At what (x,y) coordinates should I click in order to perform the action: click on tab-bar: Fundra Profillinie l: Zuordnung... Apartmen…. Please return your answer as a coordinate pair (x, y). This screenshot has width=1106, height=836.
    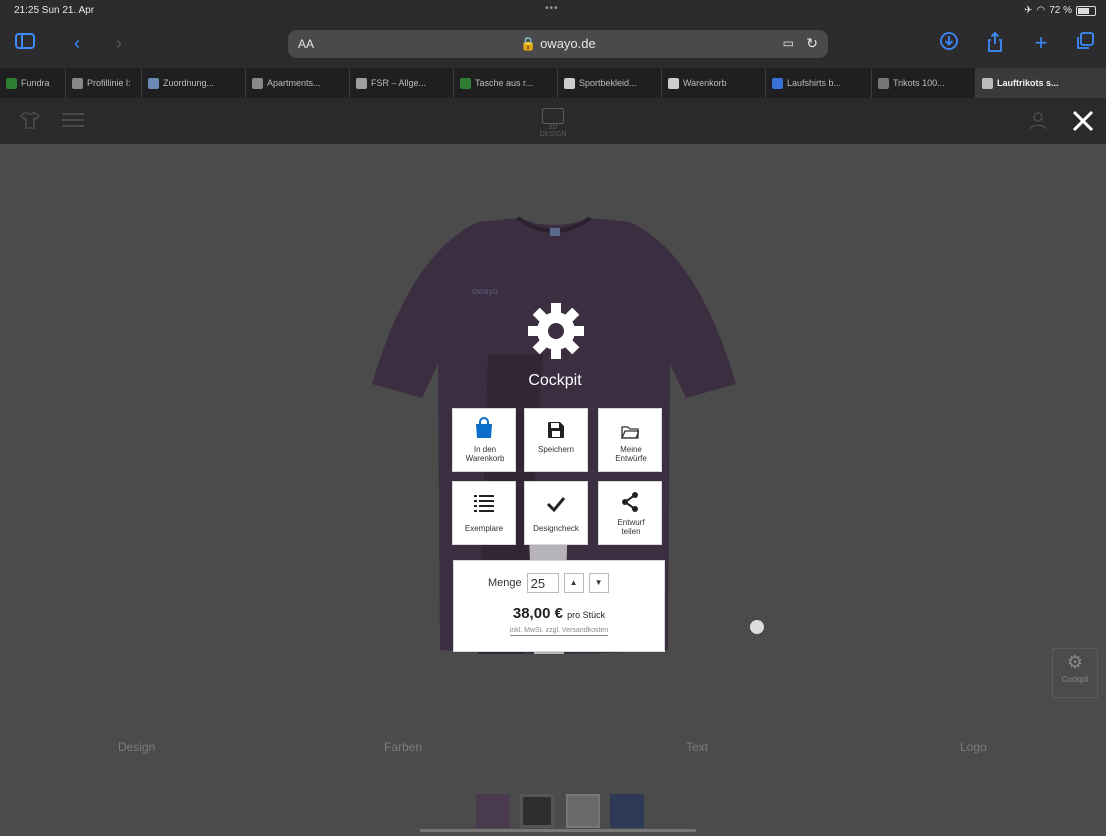
    Looking at the image, I should click on (553, 83).